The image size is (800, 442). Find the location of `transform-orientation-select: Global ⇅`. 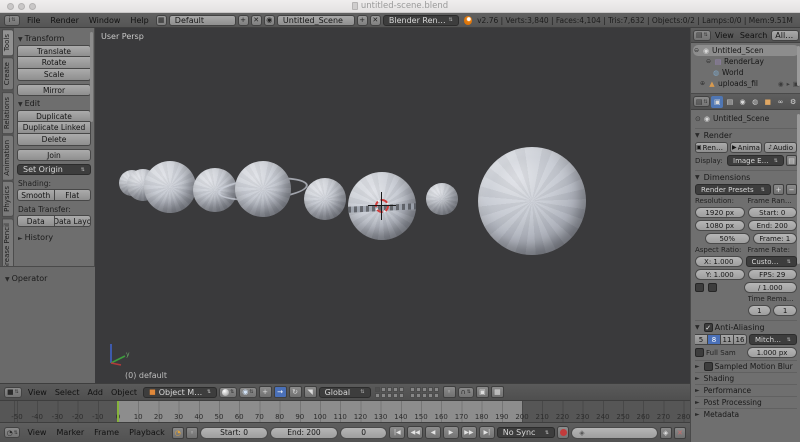

transform-orientation-select: Global ⇅ is located at coordinates (344, 392).